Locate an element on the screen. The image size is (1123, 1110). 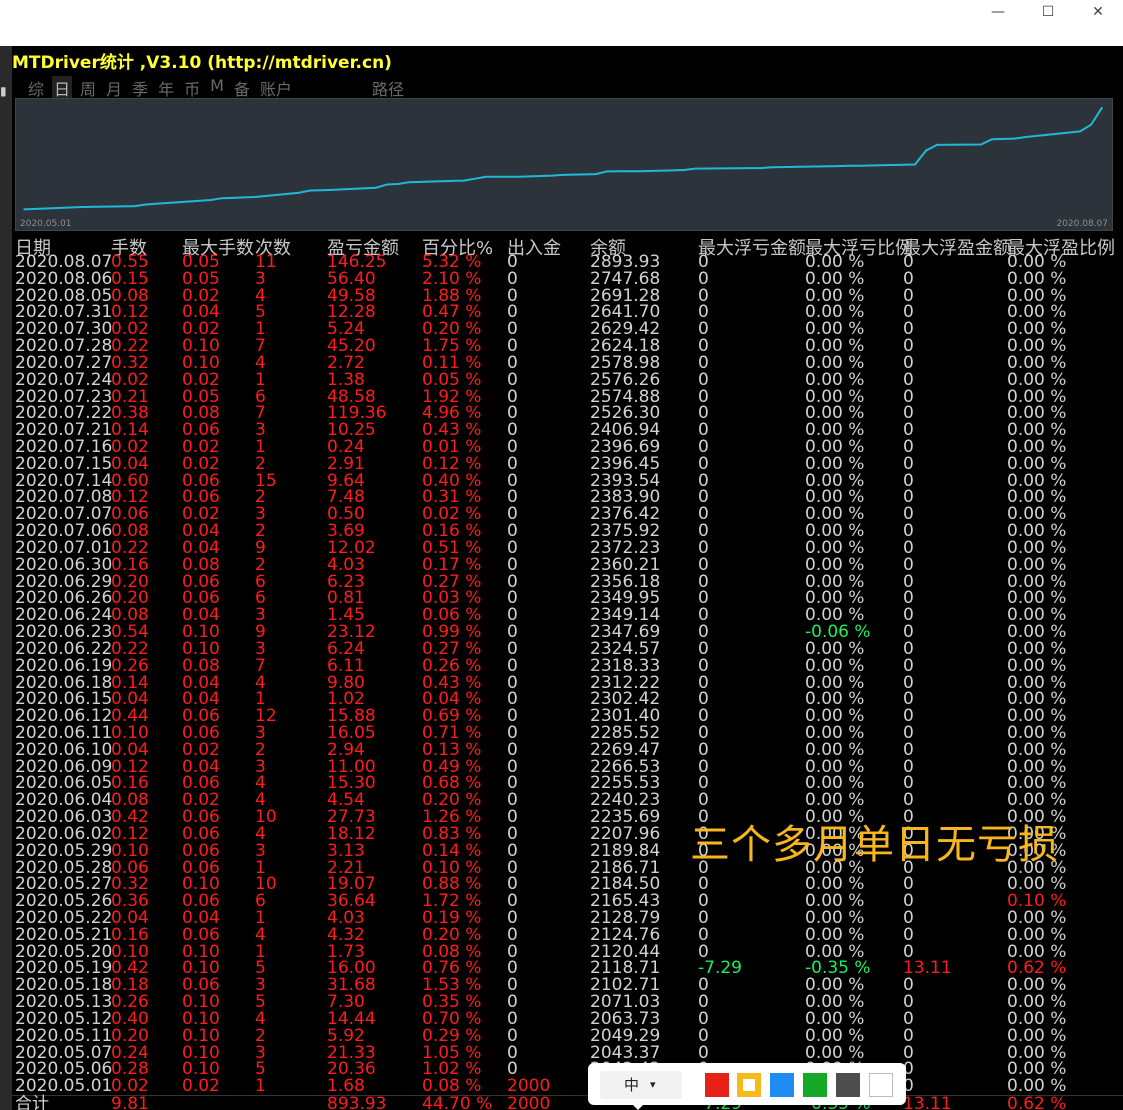
total-max-float-profit-pct: 0.62 % is located at coordinates (1037, 1102).